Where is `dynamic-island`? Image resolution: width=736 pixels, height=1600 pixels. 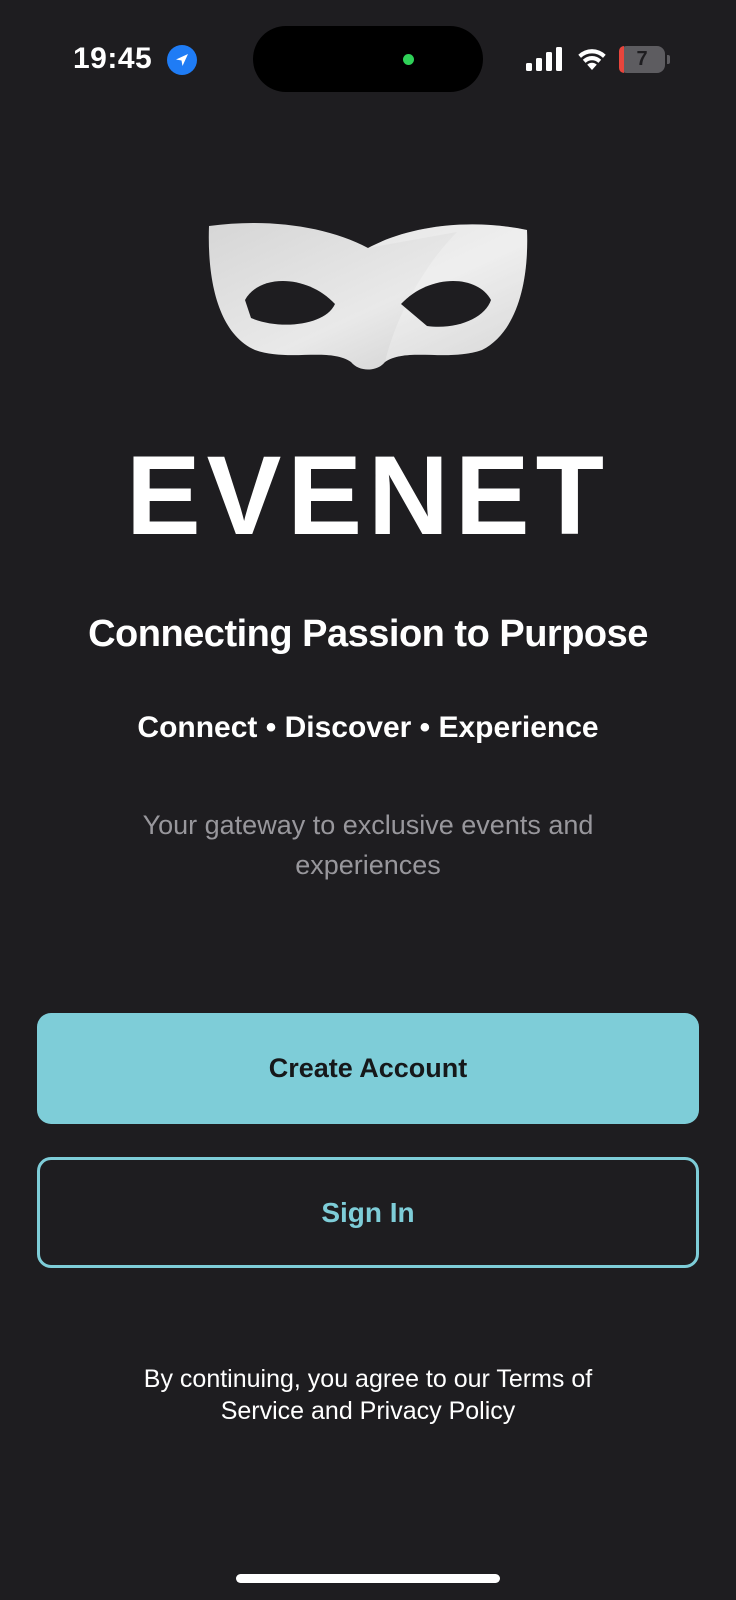 dynamic-island is located at coordinates (368, 59).